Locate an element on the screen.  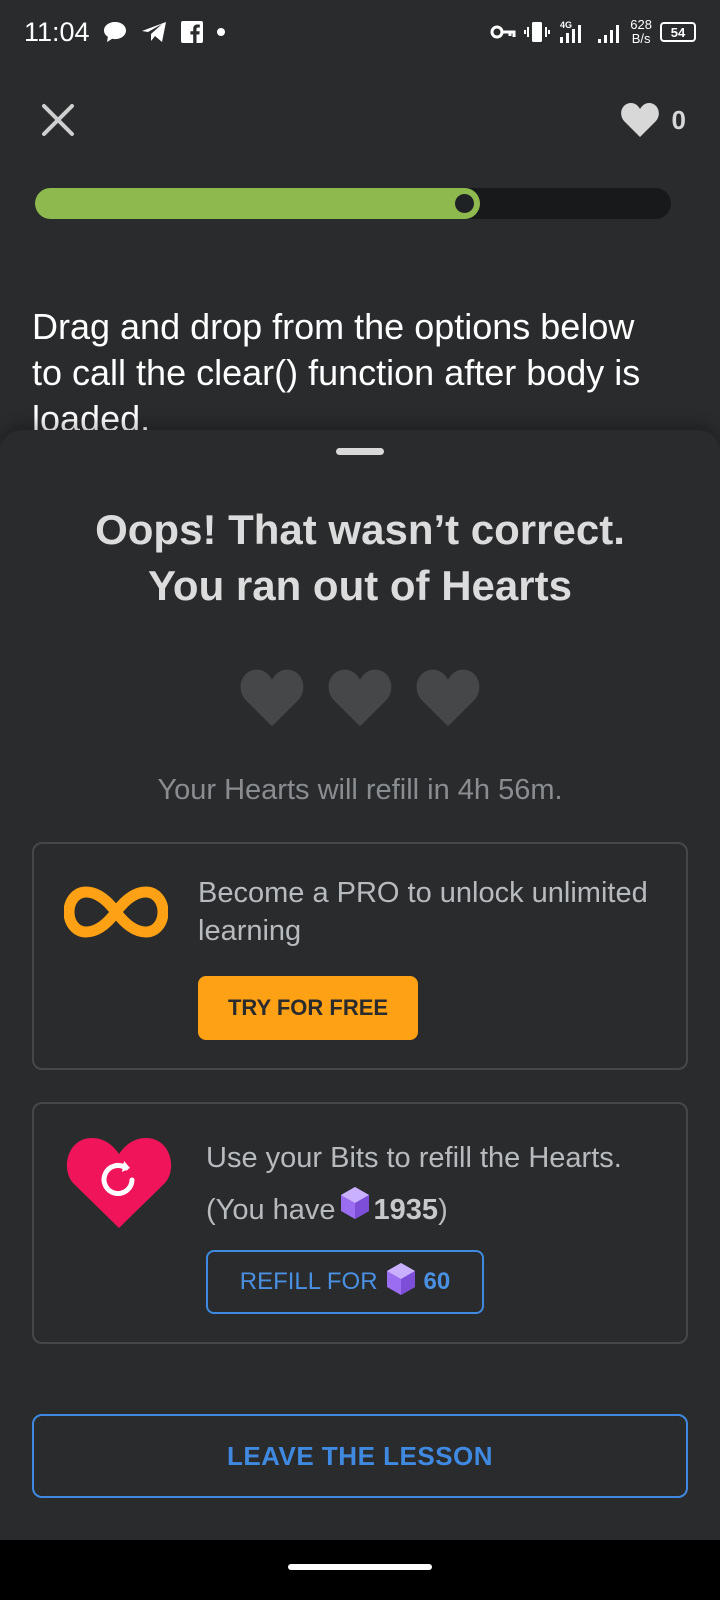
hearts-counter: 0 is located at coordinates (653, 120).